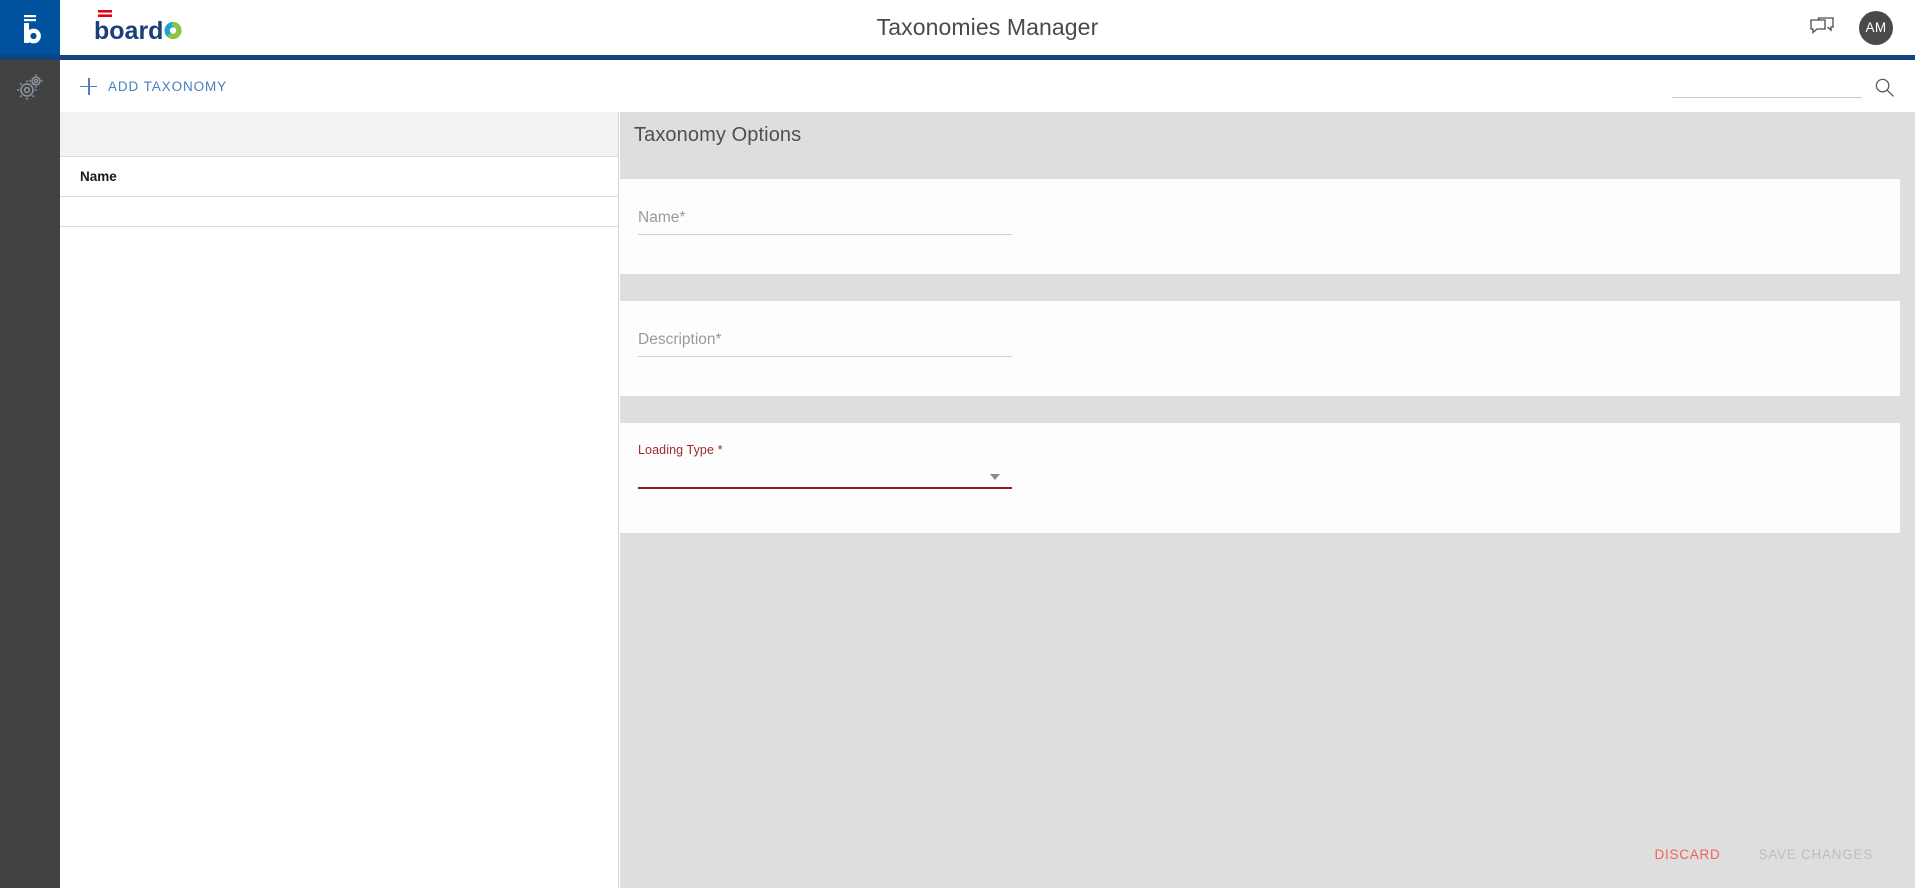  I want to click on list-header-row: Name, so click(339, 177).